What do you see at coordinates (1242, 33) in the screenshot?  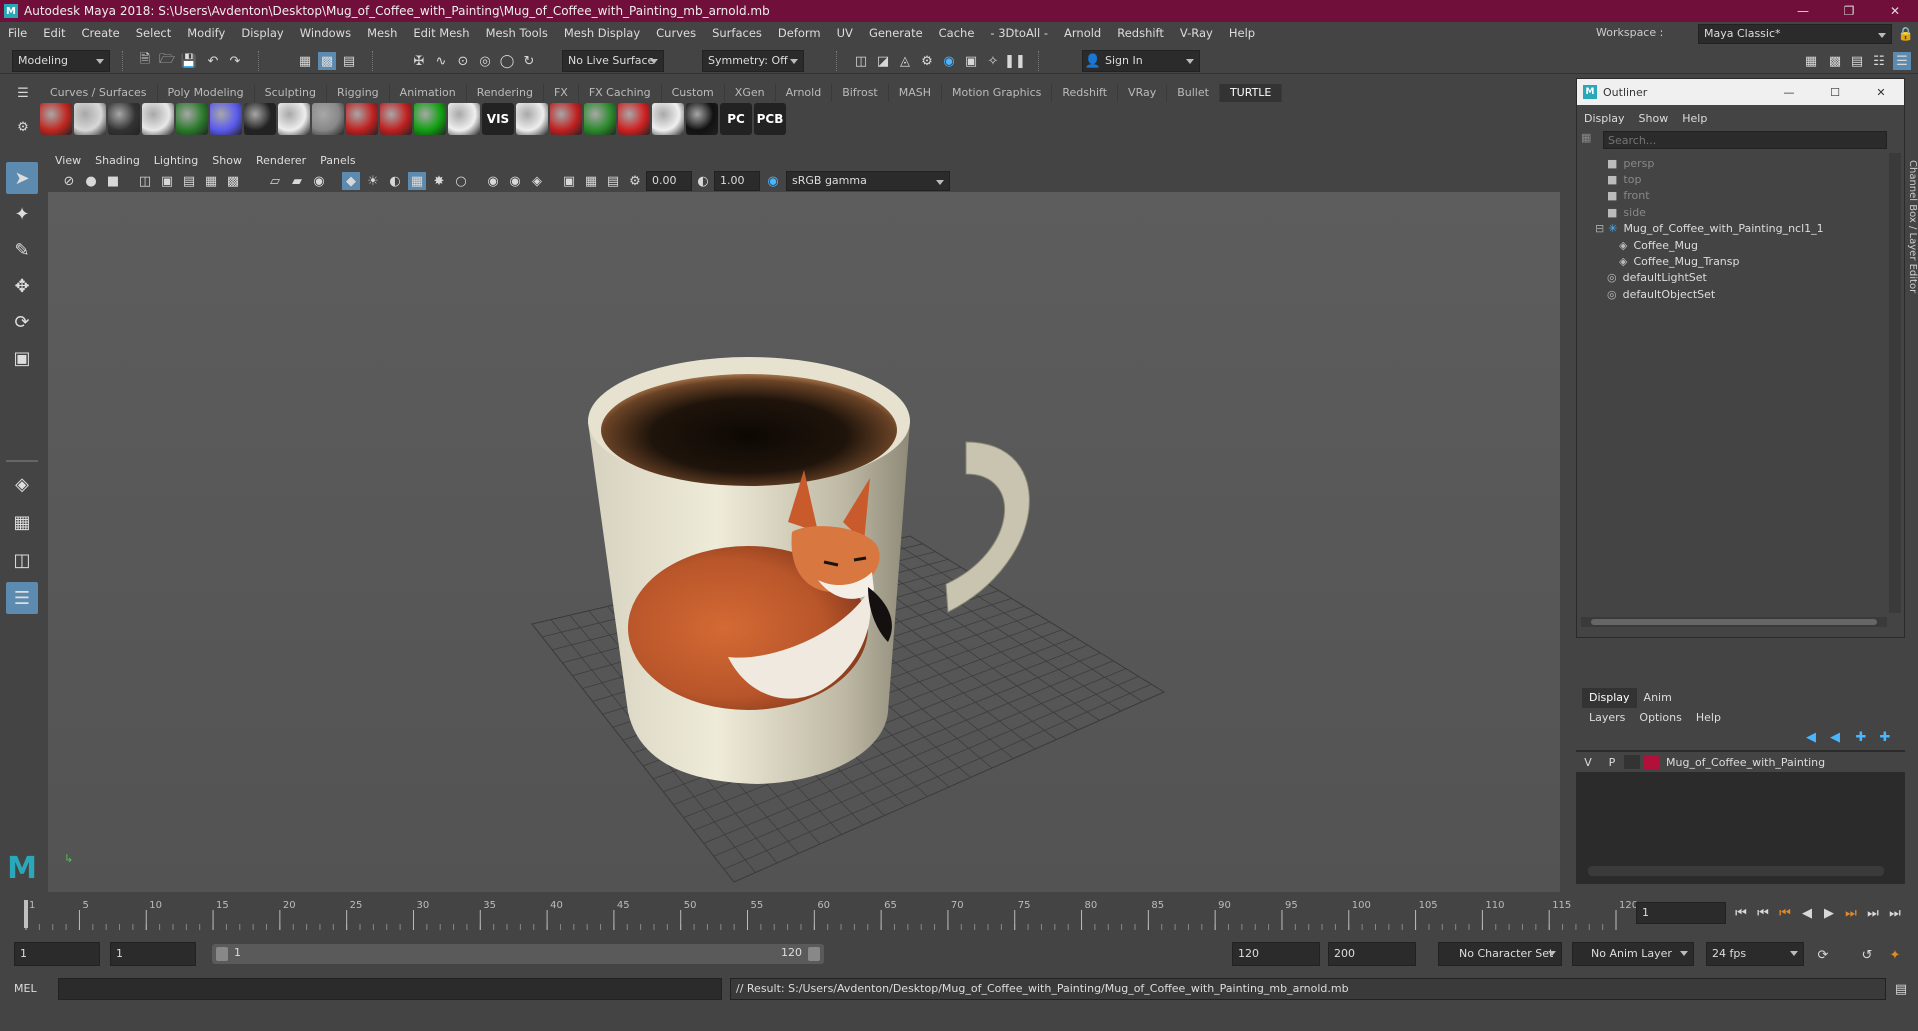 I see `menu-help: Help` at bounding box center [1242, 33].